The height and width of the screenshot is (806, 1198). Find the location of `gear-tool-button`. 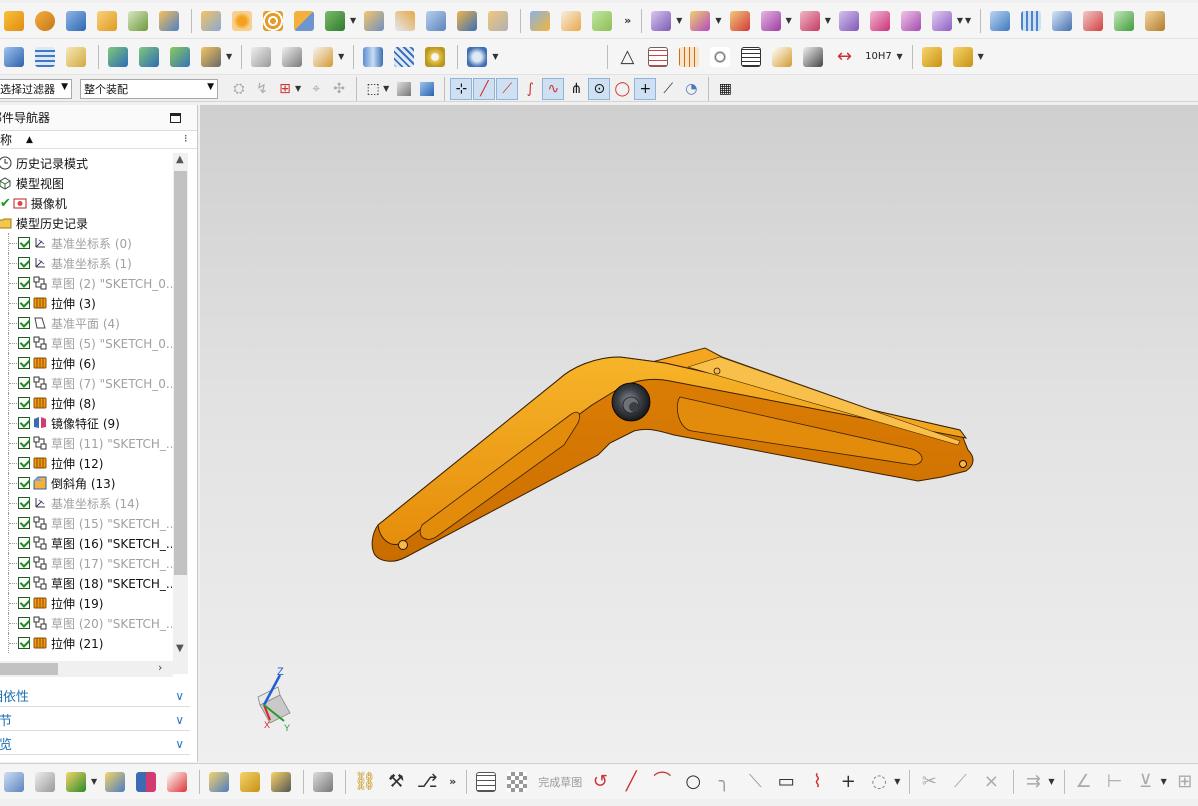

gear-tool-button is located at coordinates (477, 57).